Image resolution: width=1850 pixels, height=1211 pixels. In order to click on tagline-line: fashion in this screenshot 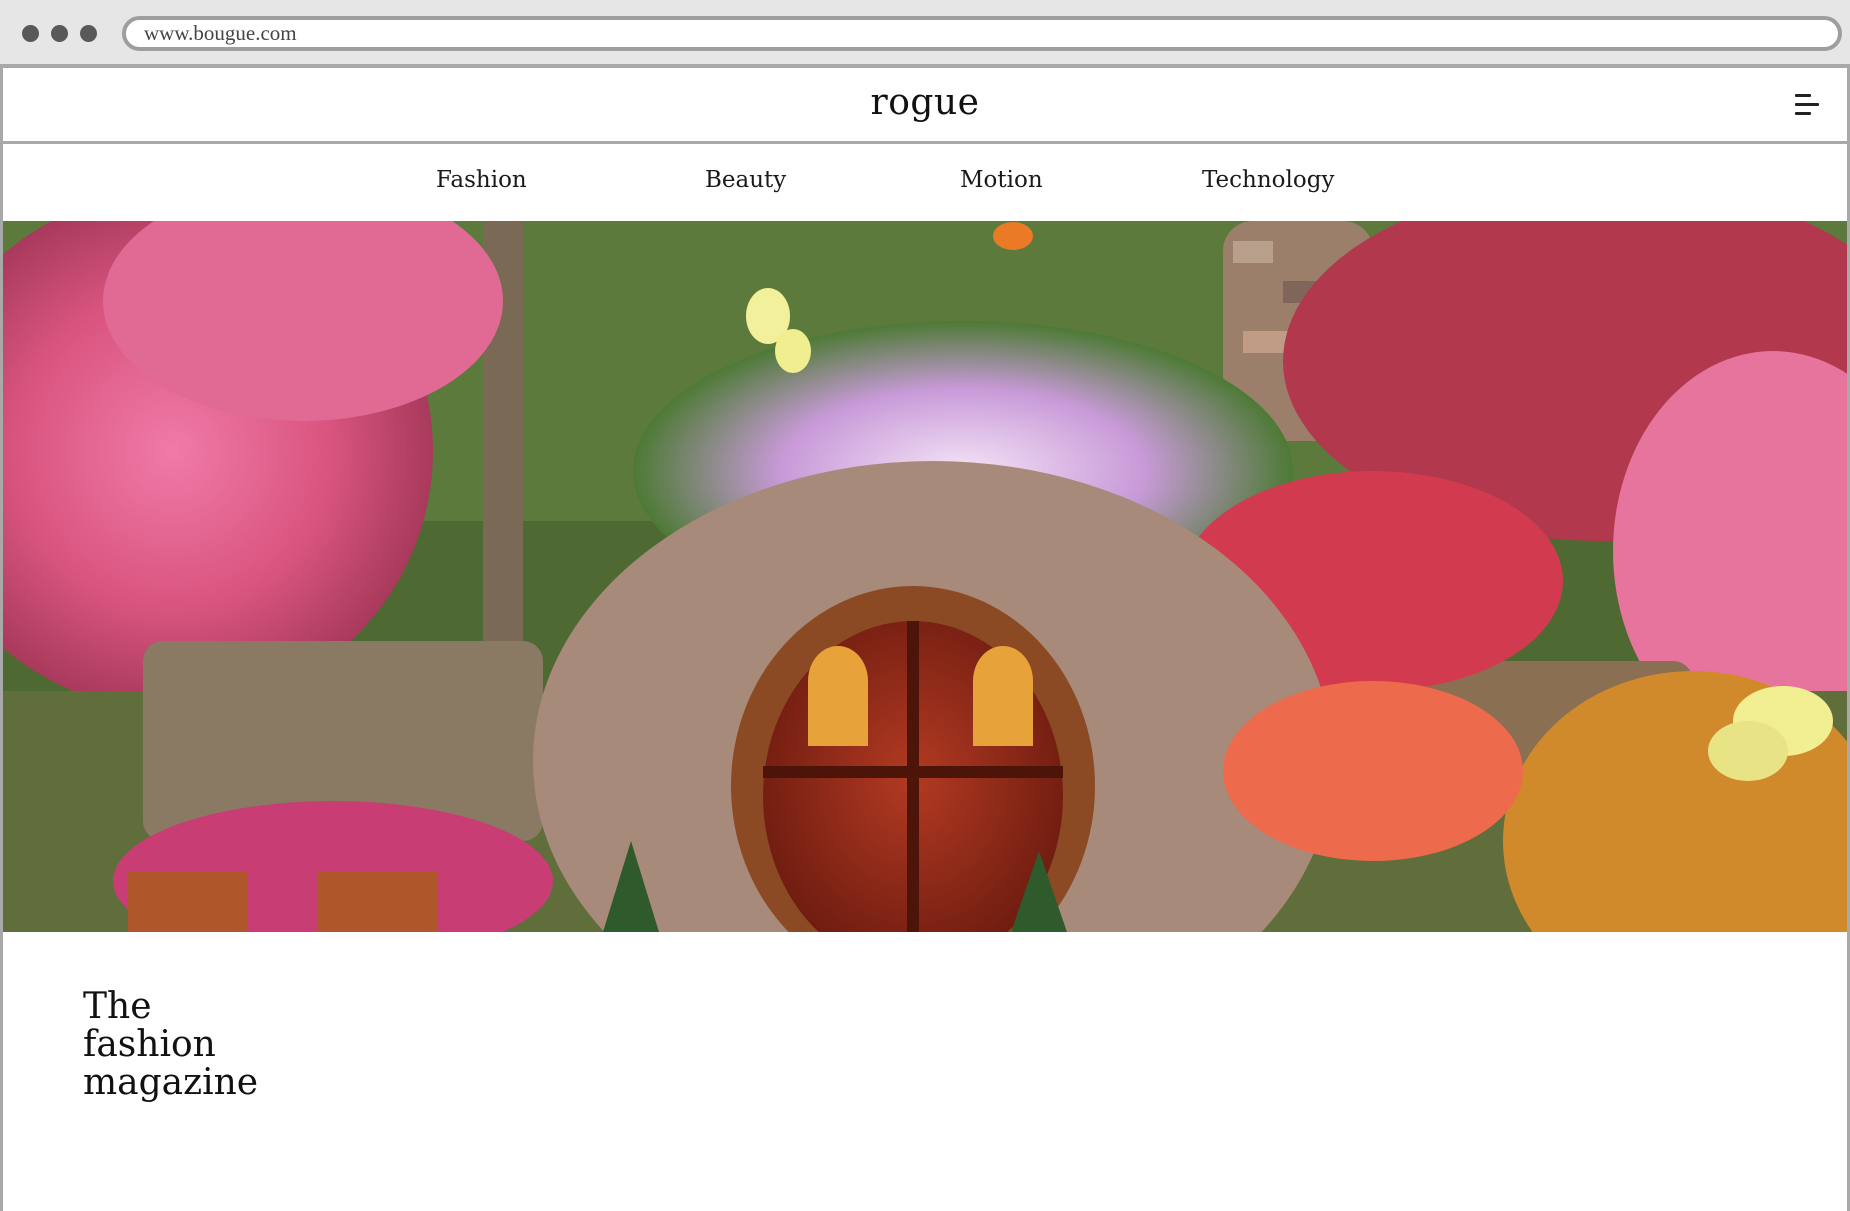, I will do `click(149, 1044)`.